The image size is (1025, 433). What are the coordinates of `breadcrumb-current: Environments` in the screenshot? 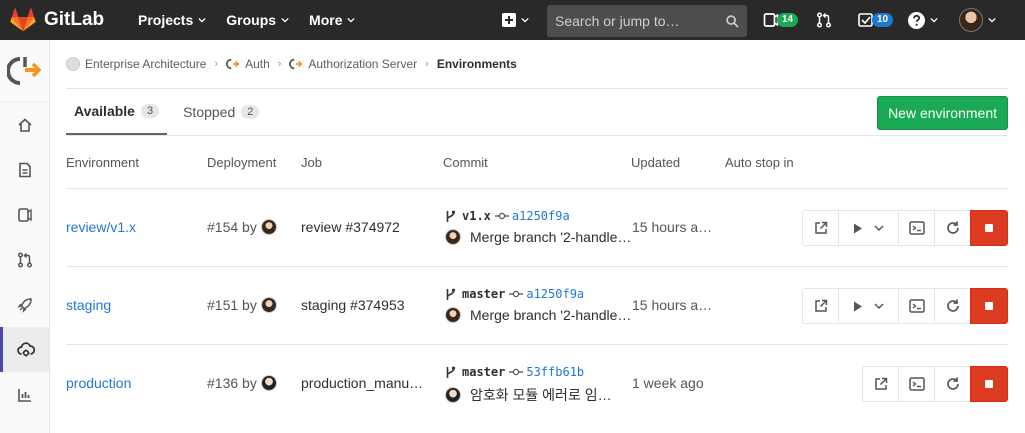 It's located at (477, 64).